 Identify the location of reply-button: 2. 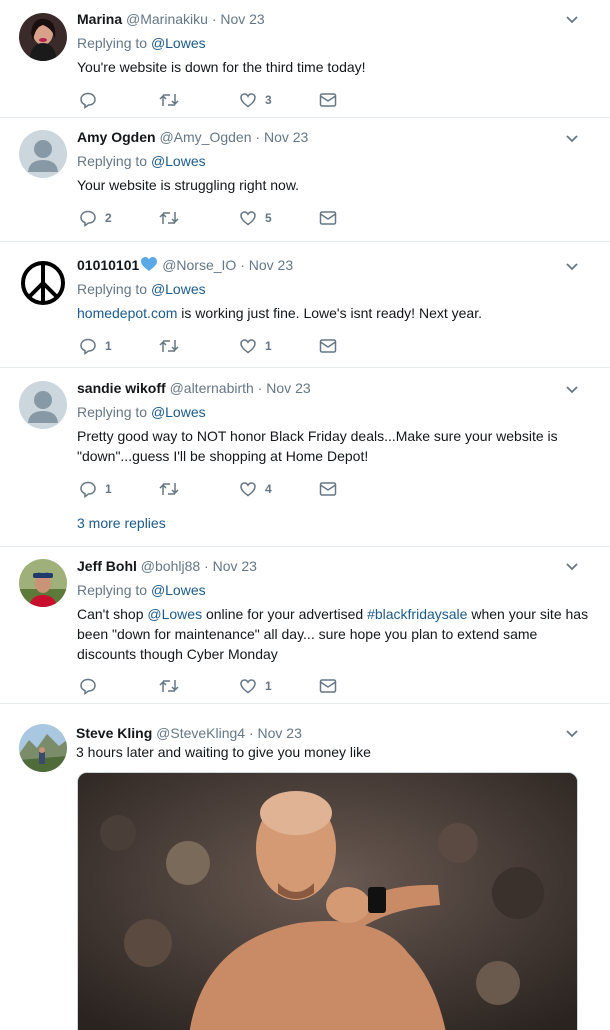
(95, 218).